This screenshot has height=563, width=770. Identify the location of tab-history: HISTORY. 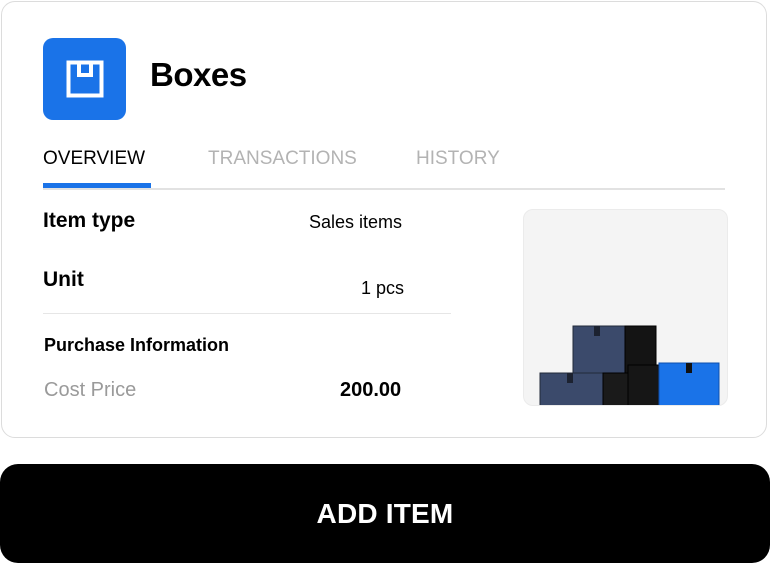
(458, 159).